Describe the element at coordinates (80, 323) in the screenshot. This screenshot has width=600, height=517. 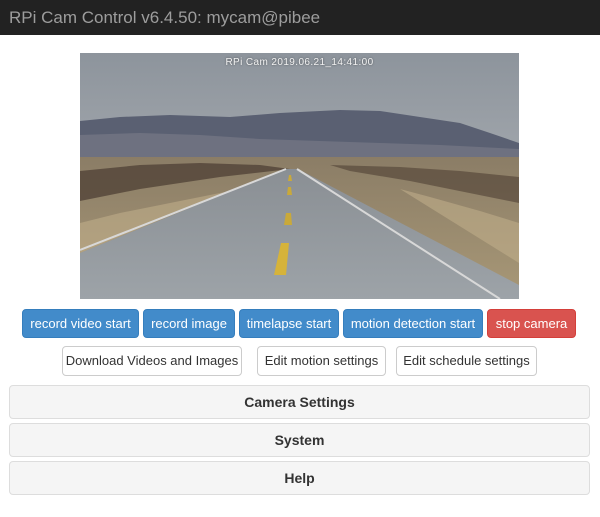
I see `record-video-button: record video start` at that location.